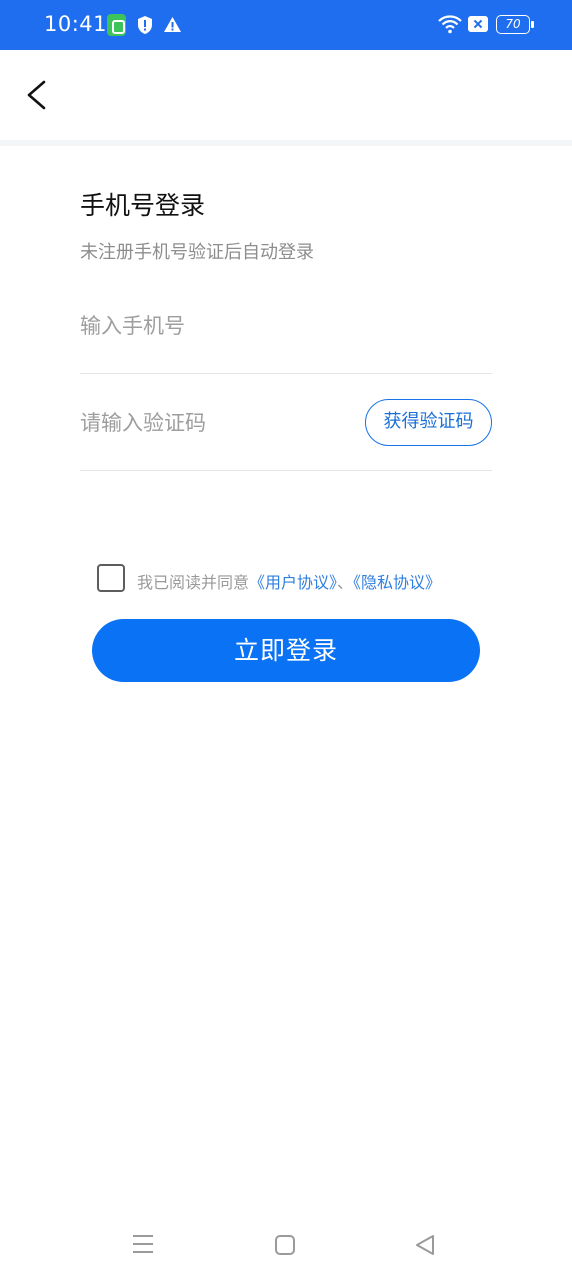 The width and height of the screenshot is (572, 1280). What do you see at coordinates (145, 27) in the screenshot?
I see `shield-icon` at bounding box center [145, 27].